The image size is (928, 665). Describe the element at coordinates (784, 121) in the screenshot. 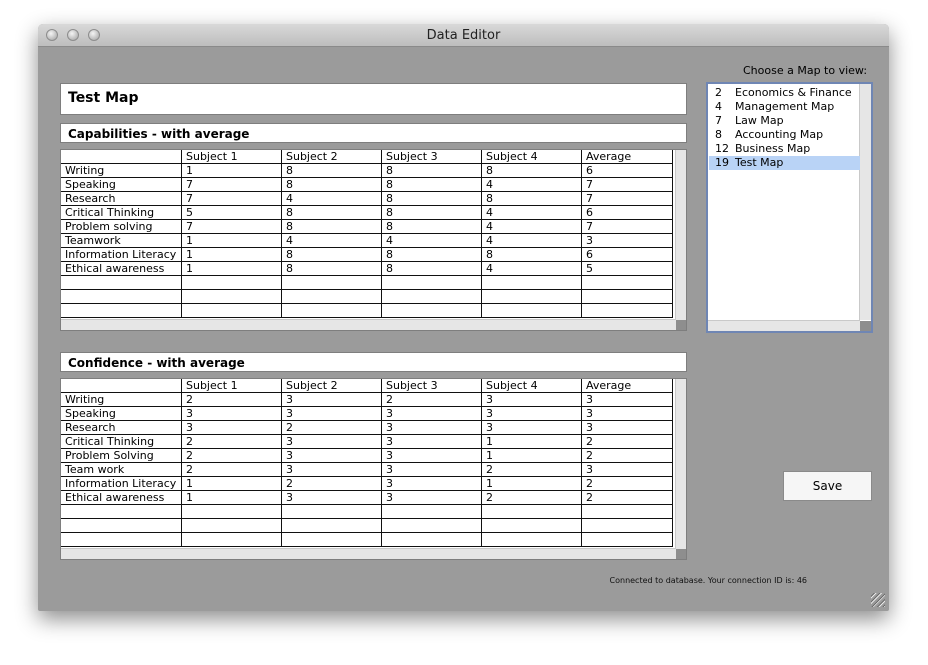

I see `map-list-item: 7 Law Map` at that location.